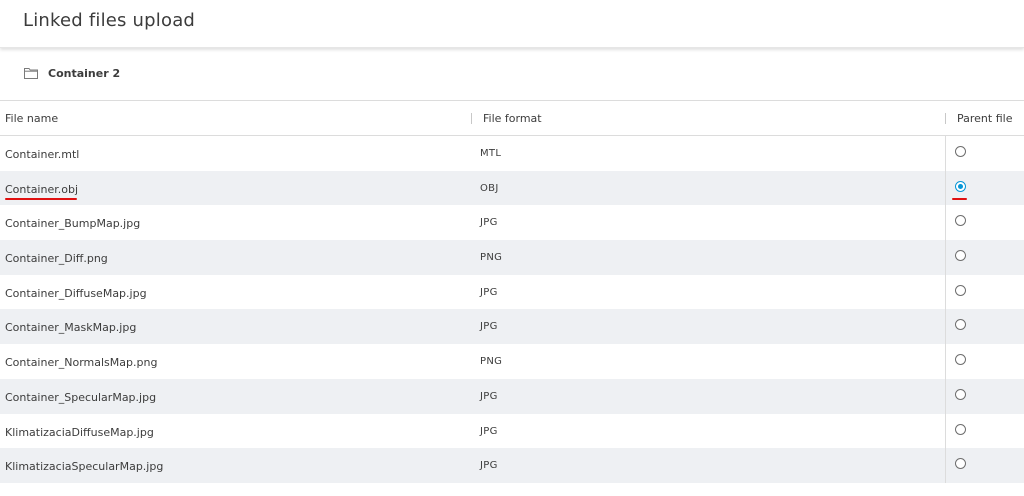  Describe the element at coordinates (42, 189) in the screenshot. I see `file-name-cell: Container.obj` at that location.